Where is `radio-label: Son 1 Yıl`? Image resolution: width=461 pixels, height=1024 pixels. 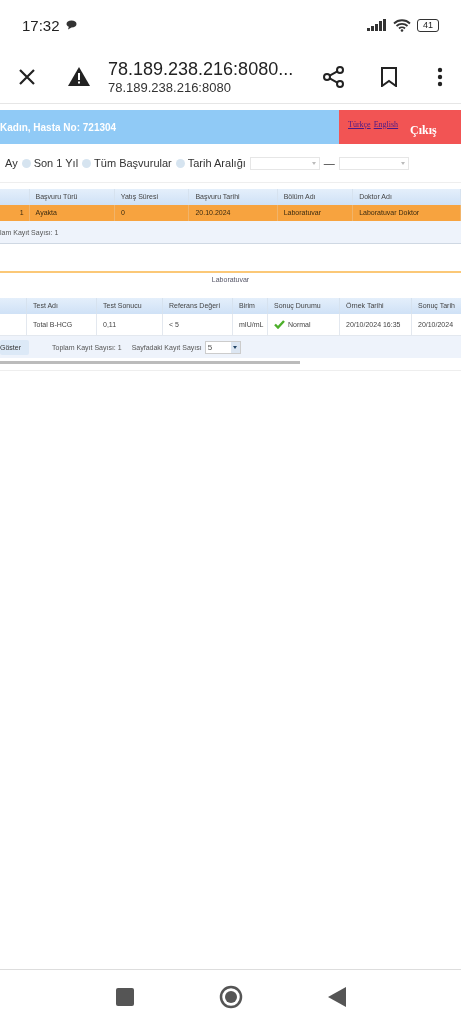 radio-label: Son 1 Yıl is located at coordinates (56, 163).